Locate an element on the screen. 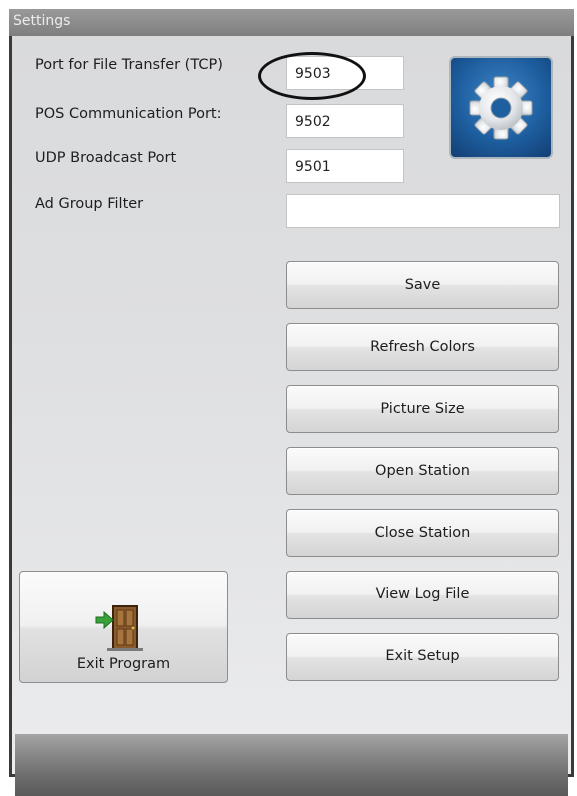  status-bar is located at coordinates (291, 765).